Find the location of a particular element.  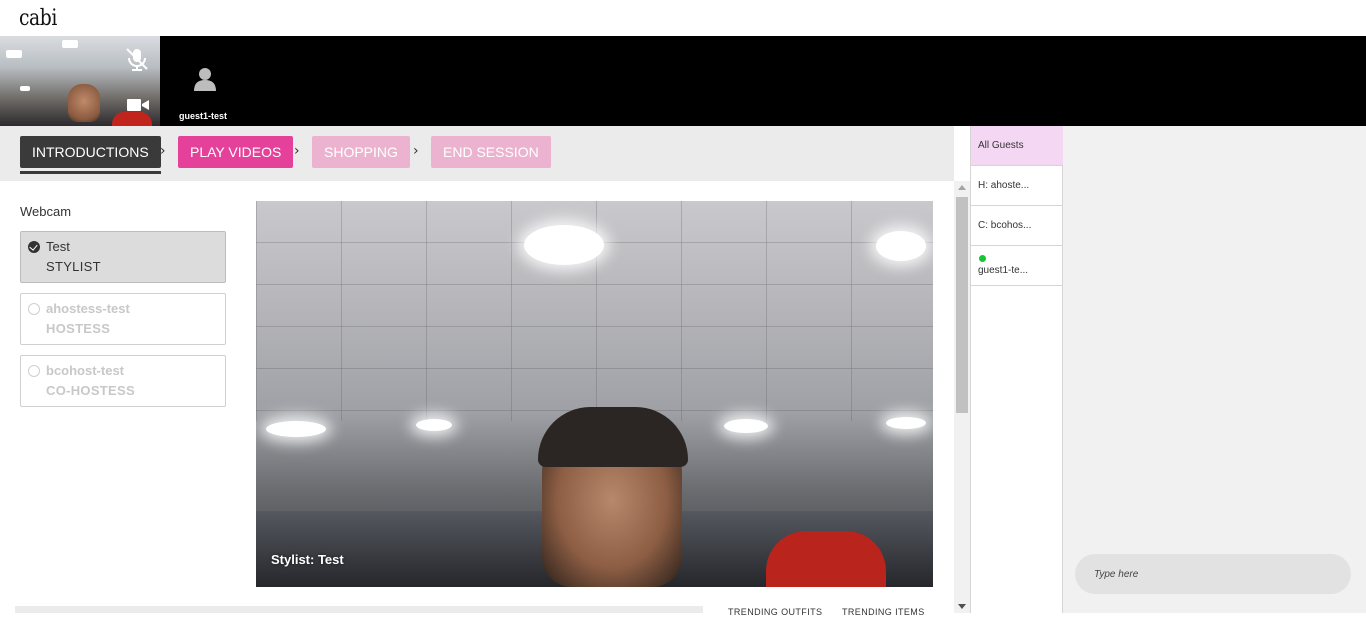

self-video-face is located at coordinates (84, 103).